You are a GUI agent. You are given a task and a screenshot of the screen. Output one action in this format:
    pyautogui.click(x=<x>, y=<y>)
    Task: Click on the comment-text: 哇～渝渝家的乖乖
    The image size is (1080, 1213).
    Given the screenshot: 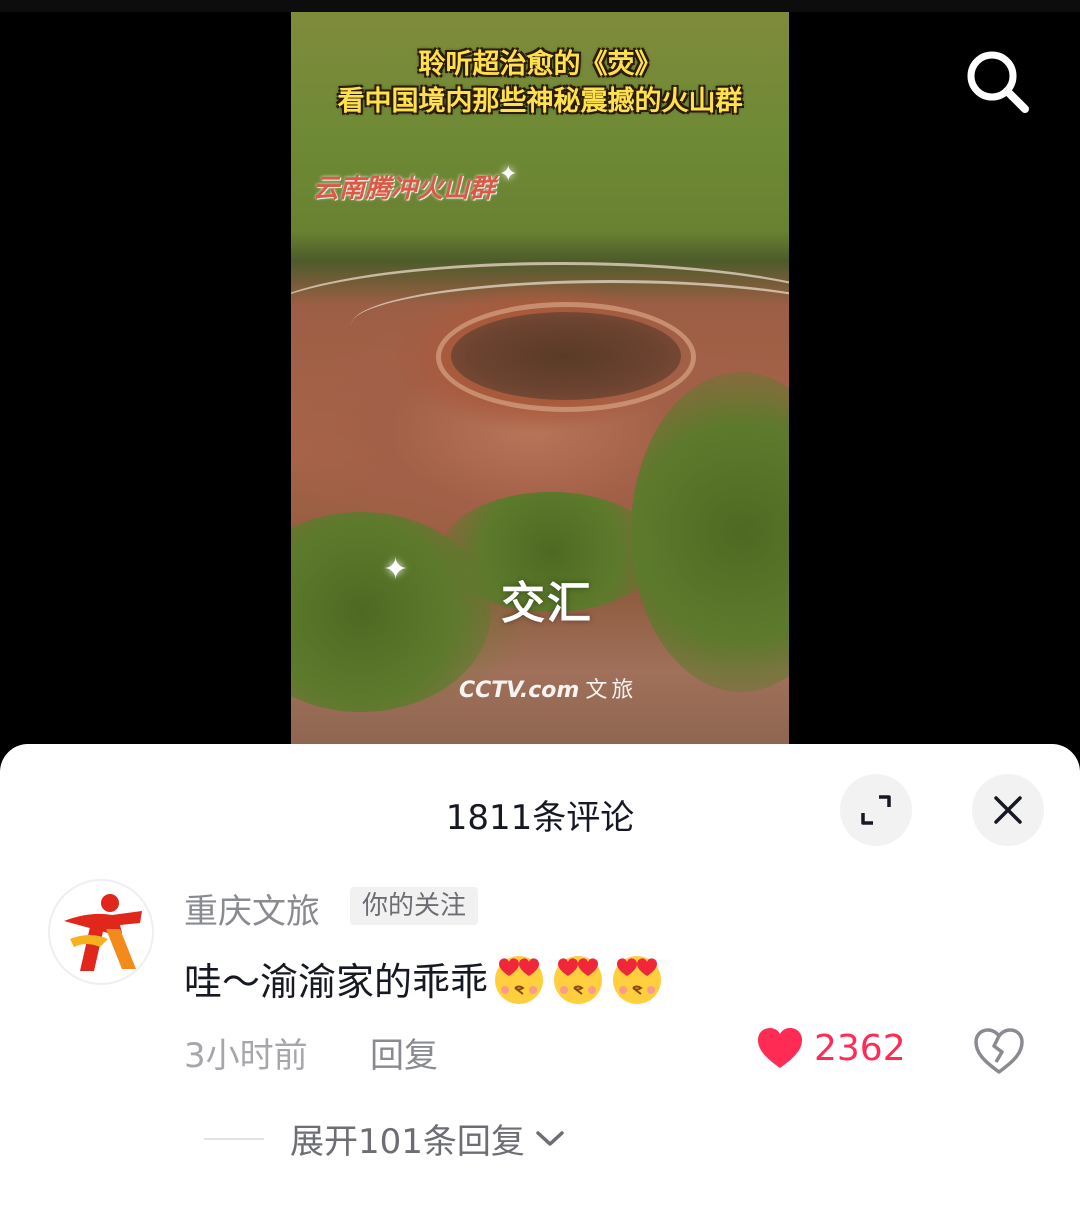 What is the action you would take?
    pyautogui.click(x=336, y=981)
    